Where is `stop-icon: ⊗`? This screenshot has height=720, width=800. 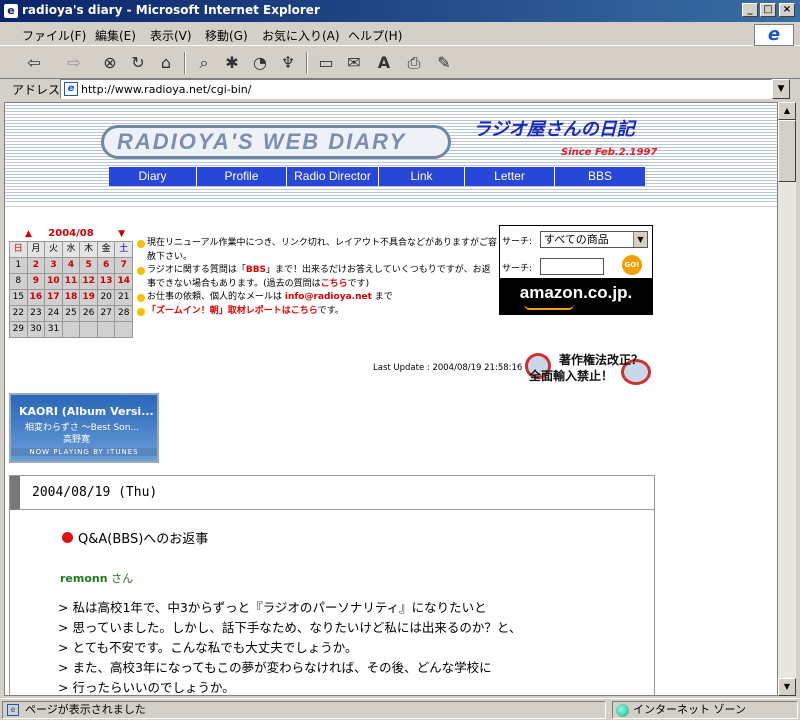 stop-icon: ⊗ is located at coordinates (110, 63).